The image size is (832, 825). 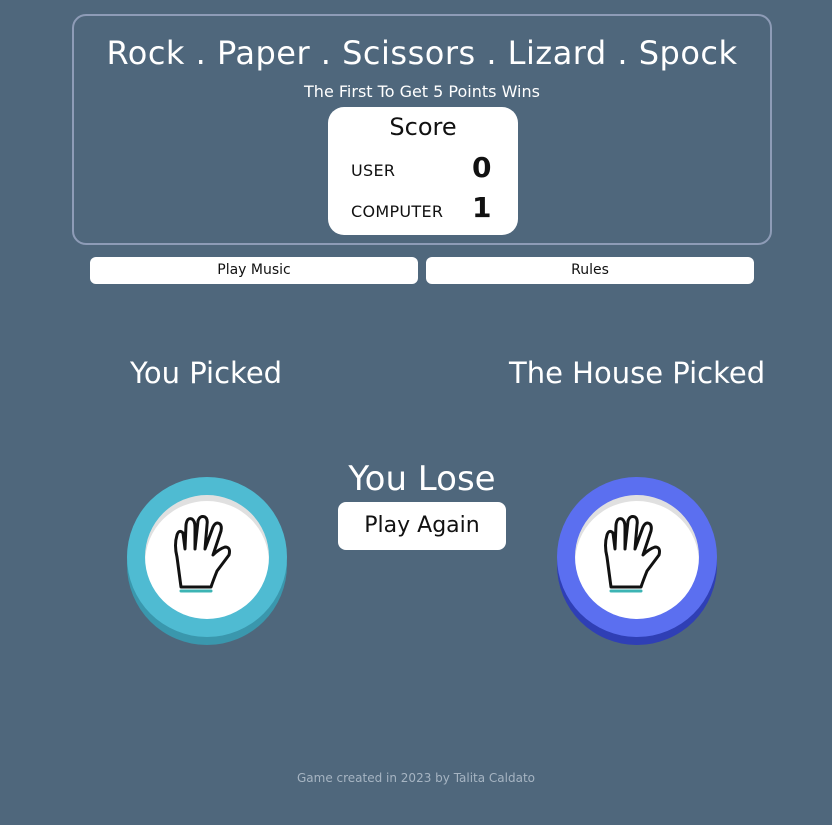 What do you see at coordinates (416, 778) in the screenshot?
I see `footer-credit: Game created in 2023 by Talita Caldato` at bounding box center [416, 778].